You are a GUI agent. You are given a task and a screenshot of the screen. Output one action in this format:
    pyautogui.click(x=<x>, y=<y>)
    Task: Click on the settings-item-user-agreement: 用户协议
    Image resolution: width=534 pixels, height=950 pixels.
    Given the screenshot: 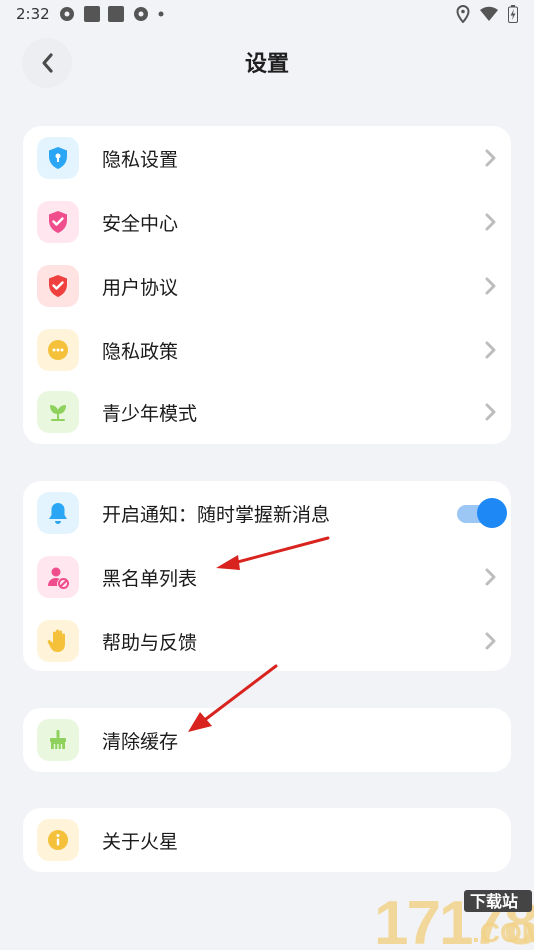 What is the action you would take?
    pyautogui.click(x=267, y=286)
    